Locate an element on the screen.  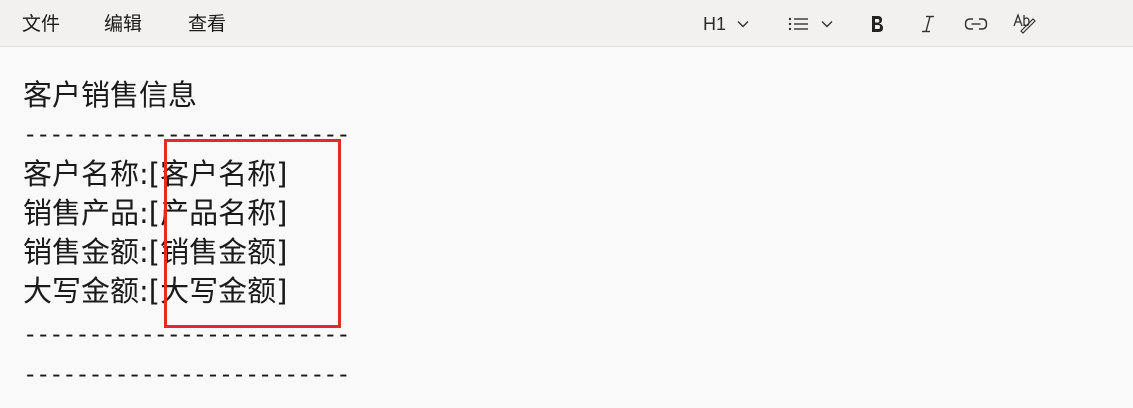
menu-file: 文件 is located at coordinates (41, 24).